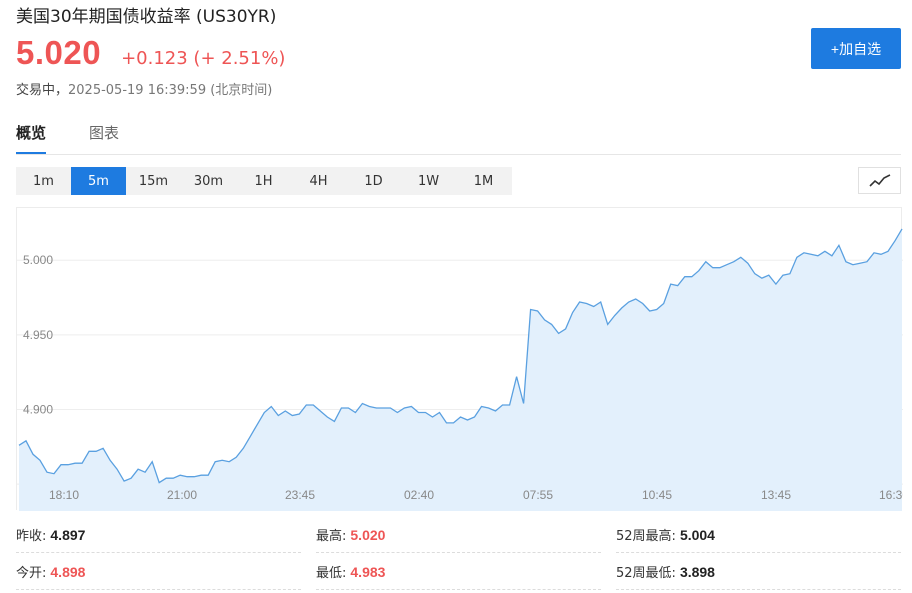 The height and width of the screenshot is (593, 912). I want to click on quote-row: 5.020 +0.123 (+ 2.51%), so click(151, 52).